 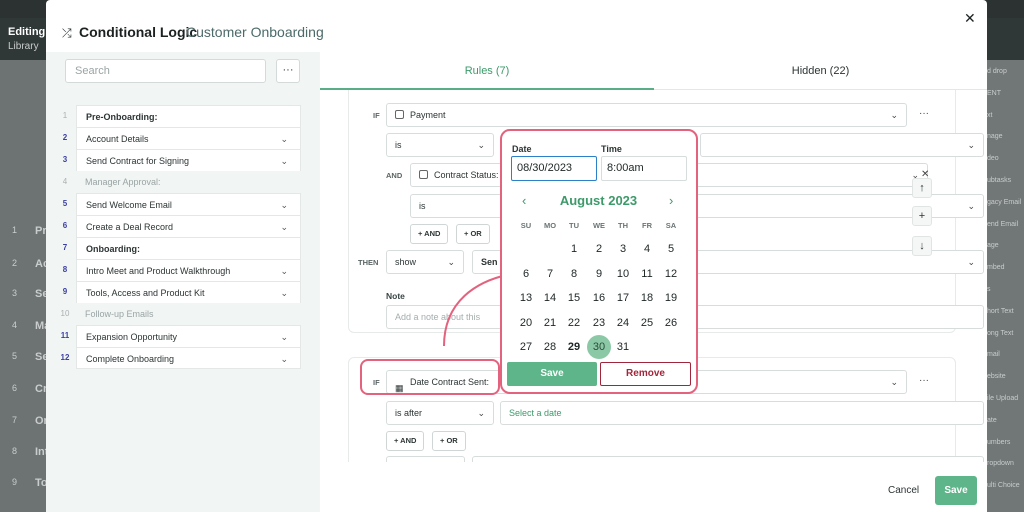 What do you see at coordinates (65, 137) in the screenshot?
I see `list-item-number: 2` at bounding box center [65, 137].